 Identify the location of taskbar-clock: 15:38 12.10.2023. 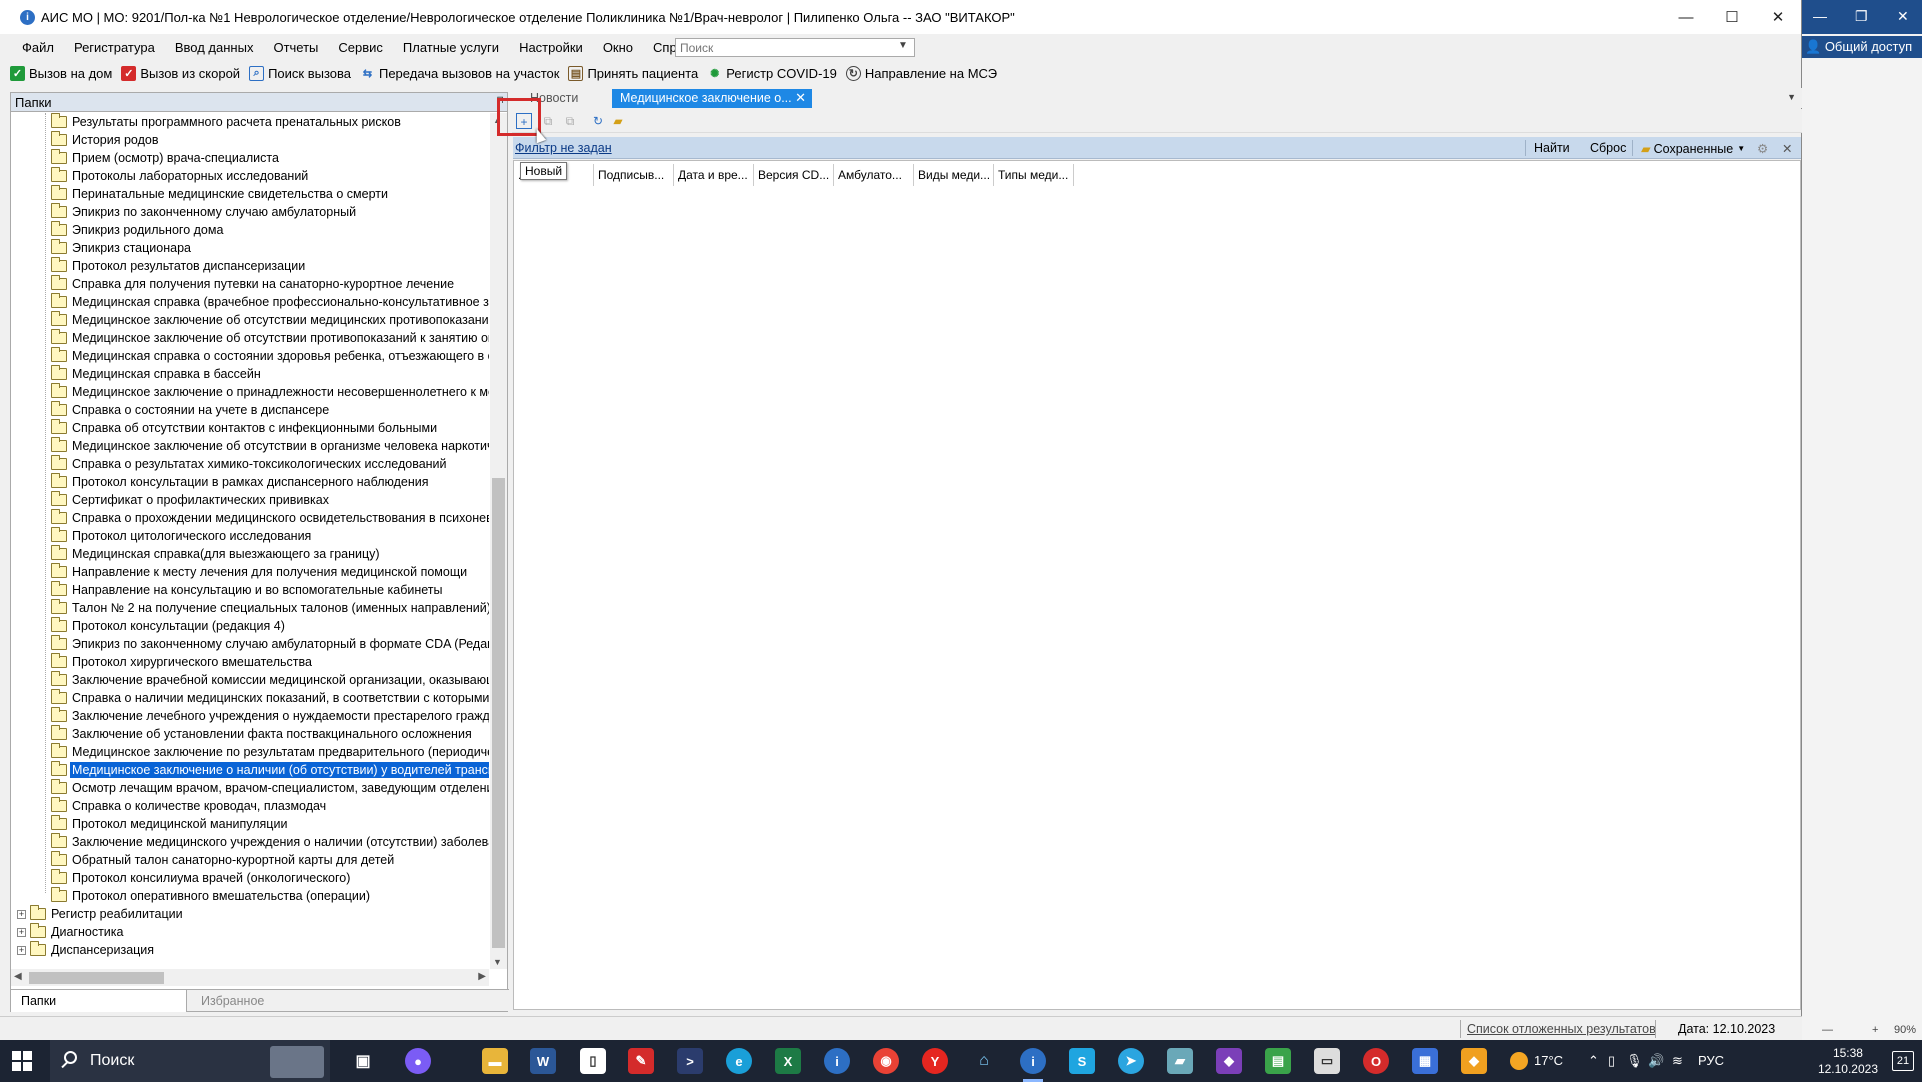
(1848, 1061).